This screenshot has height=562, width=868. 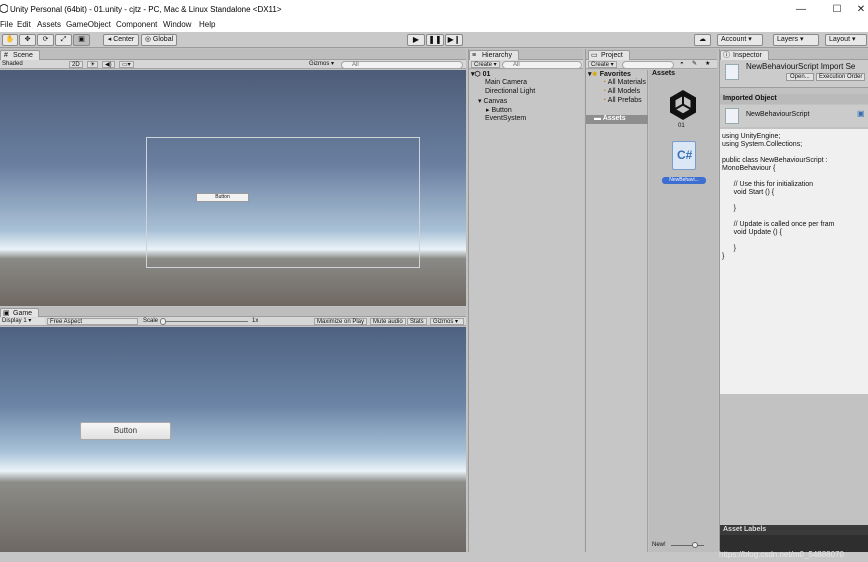 I want to click on tab-project: ▭ Project, so click(x=609, y=55).